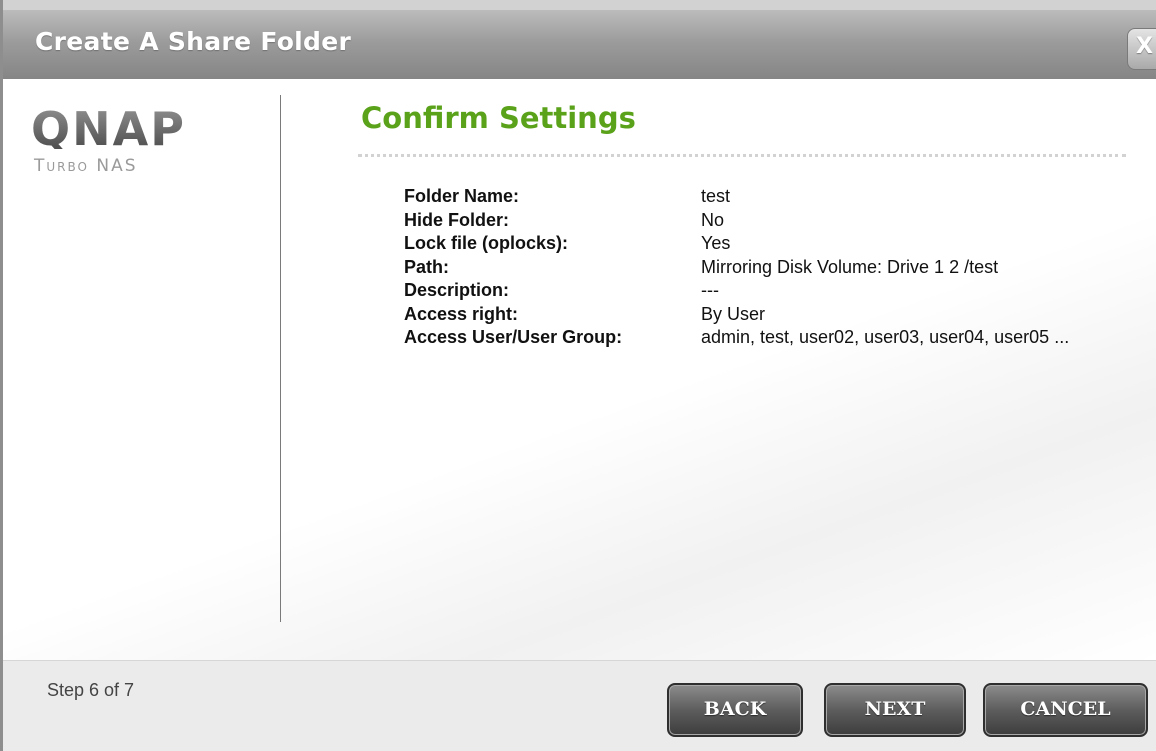 Image resolution: width=1156 pixels, height=751 pixels. Describe the element at coordinates (457, 290) in the screenshot. I see `setting-label: Description:` at that location.